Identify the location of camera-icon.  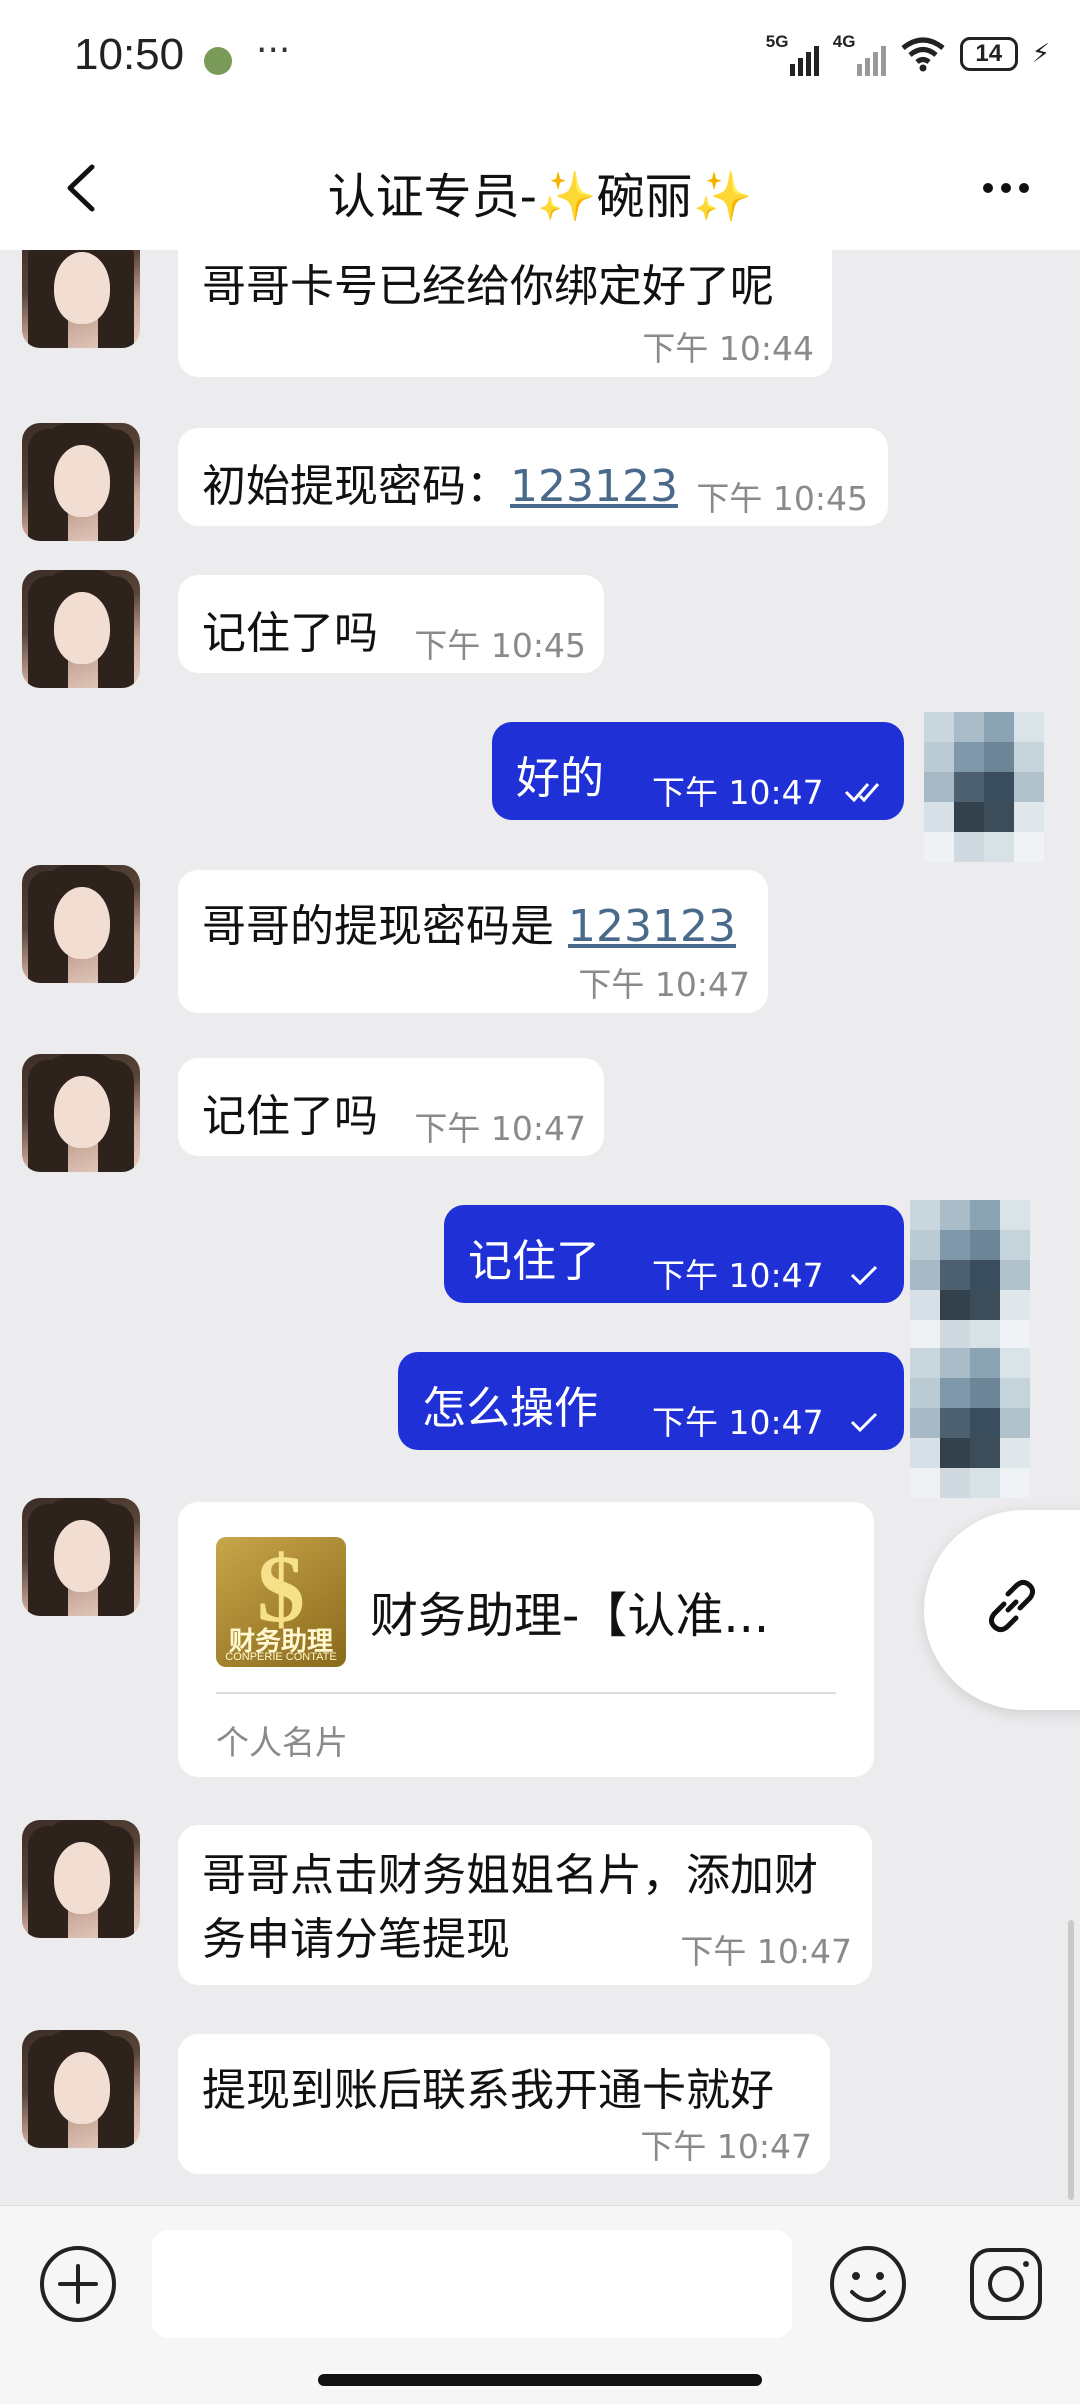
(1006, 2284).